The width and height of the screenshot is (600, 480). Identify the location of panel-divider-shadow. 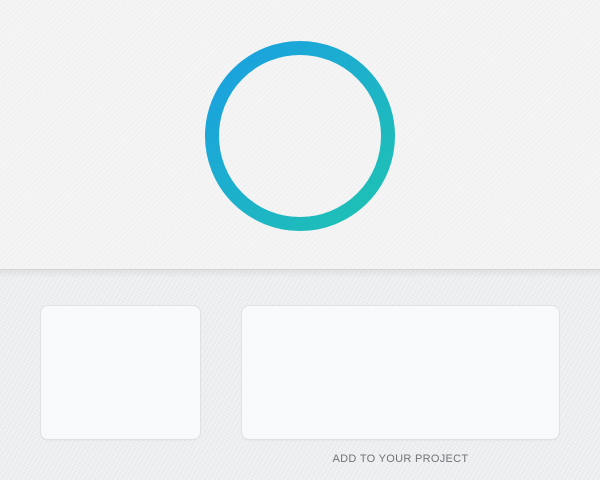
(300, 274).